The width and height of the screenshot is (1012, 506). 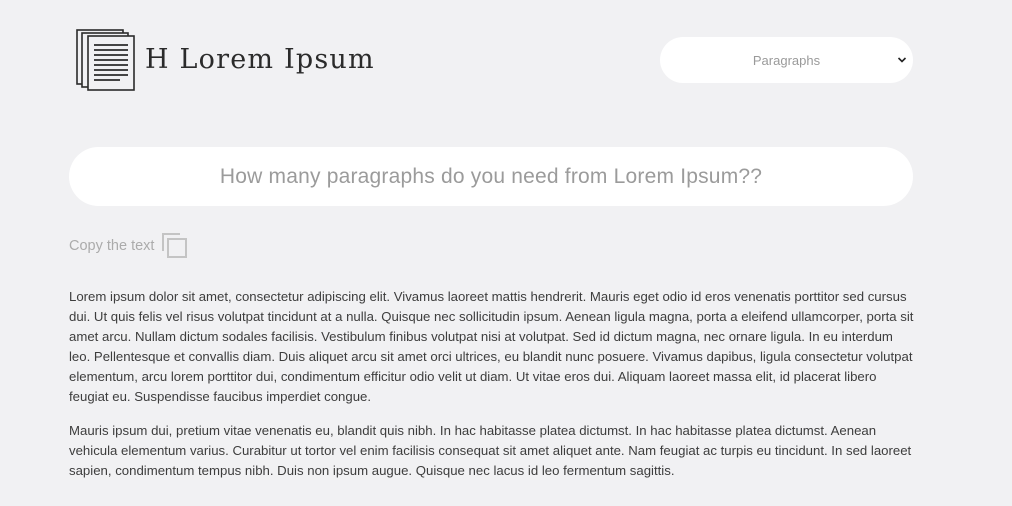 What do you see at coordinates (902, 60) in the screenshot?
I see `chevron-down-icon` at bounding box center [902, 60].